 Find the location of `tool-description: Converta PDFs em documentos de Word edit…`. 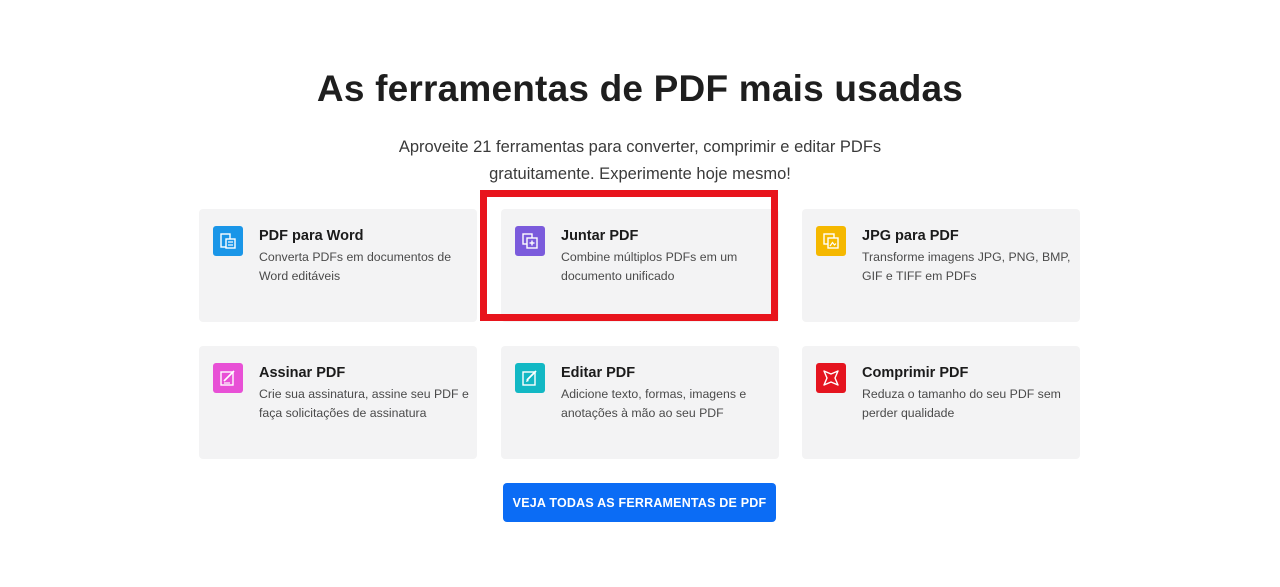

tool-description: Converta PDFs em documentos de Word edit… is located at coordinates (355, 266).